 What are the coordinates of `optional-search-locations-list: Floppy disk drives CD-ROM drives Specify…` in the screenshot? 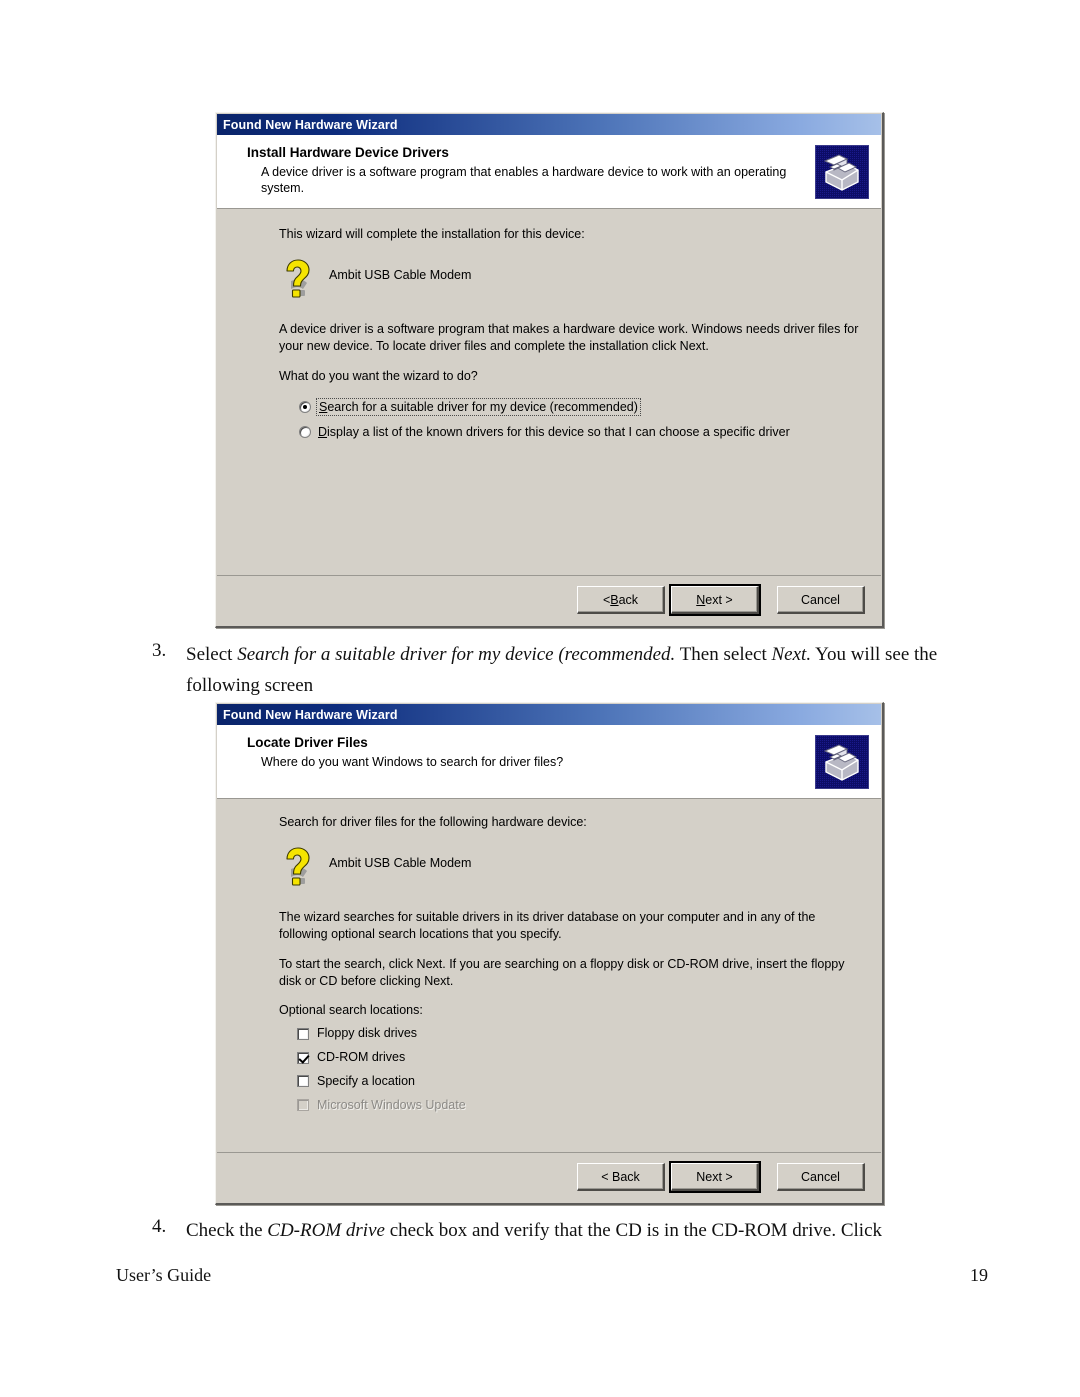 It's located at (569, 1069).